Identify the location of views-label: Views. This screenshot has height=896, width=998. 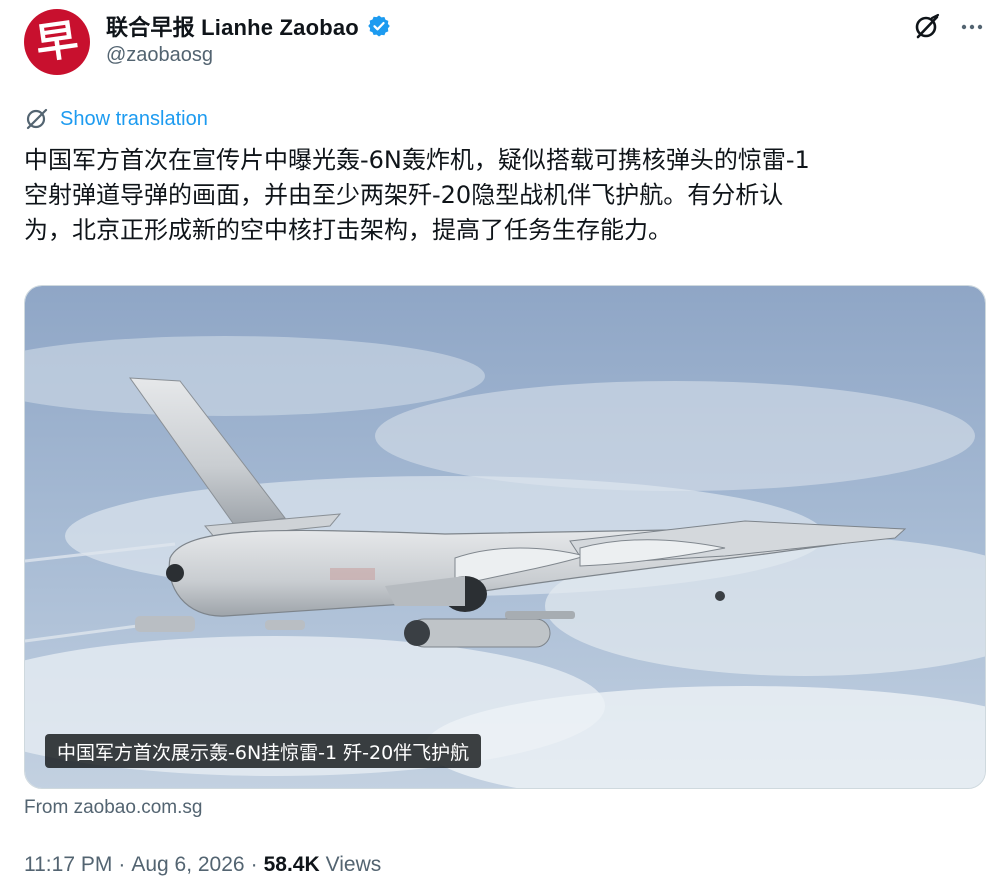
(353, 864).